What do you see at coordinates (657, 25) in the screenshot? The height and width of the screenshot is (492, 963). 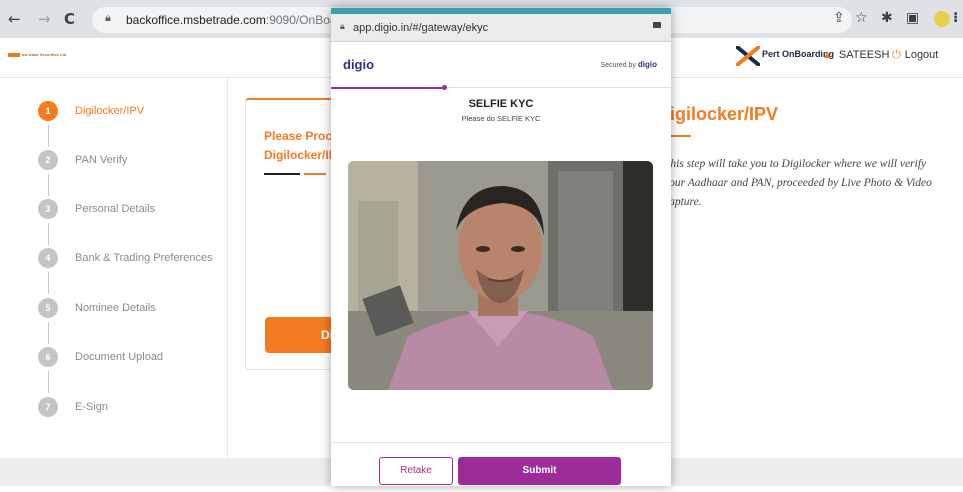 I see `camera-icon` at bounding box center [657, 25].